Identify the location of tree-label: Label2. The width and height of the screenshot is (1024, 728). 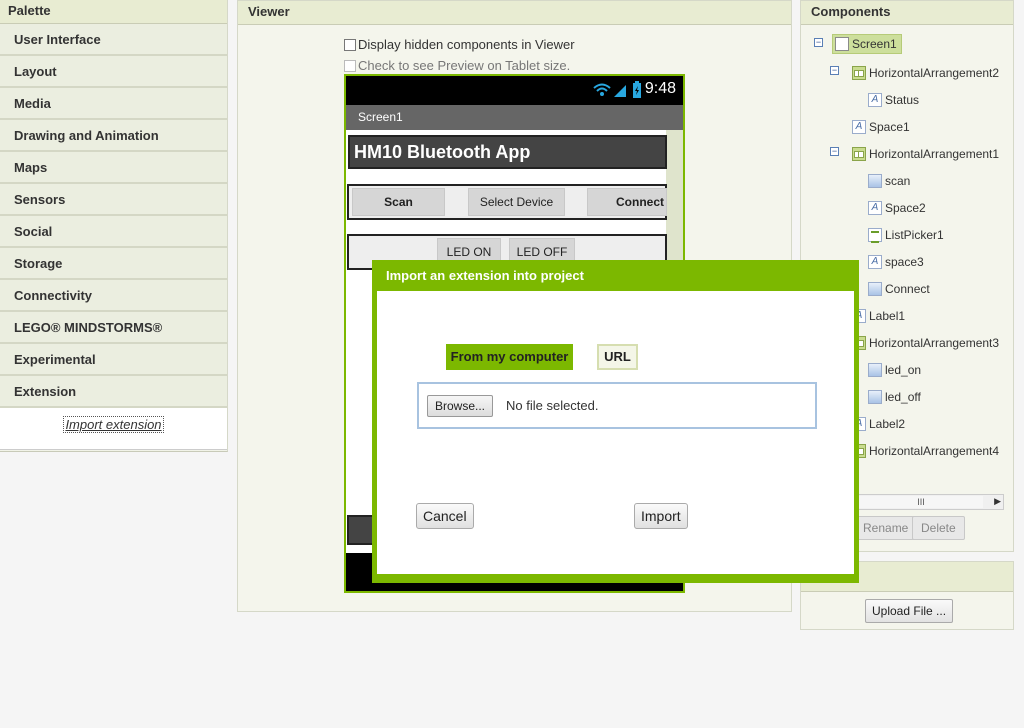
(887, 424).